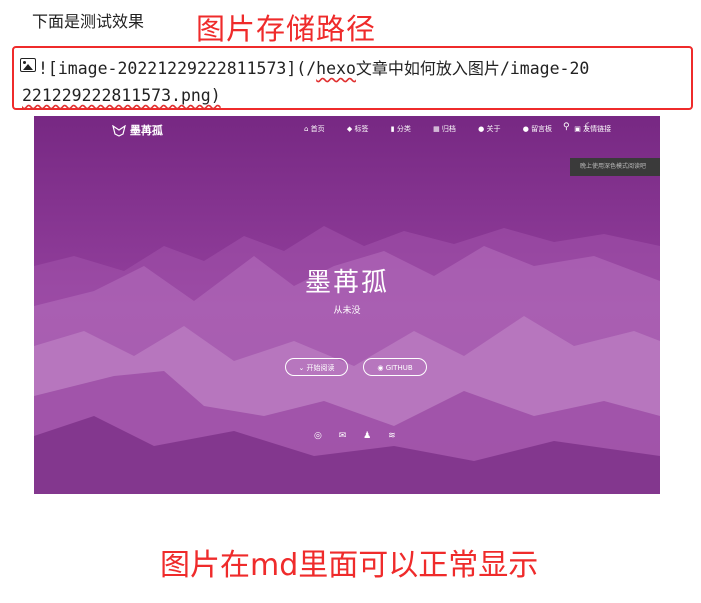 This screenshot has height=603, width=701. I want to click on dark-mode-icon: ☾, so click(588, 127).